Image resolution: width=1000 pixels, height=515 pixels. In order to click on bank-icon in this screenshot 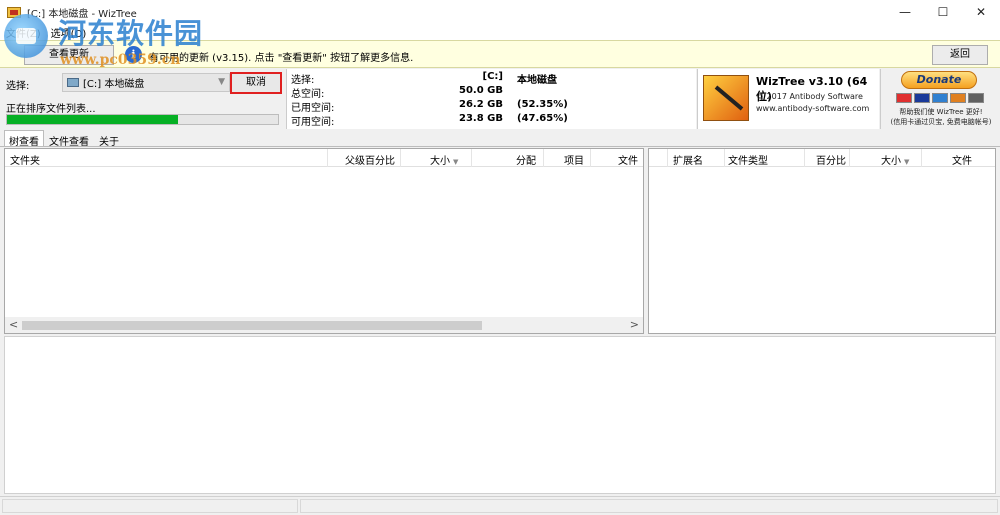, I will do `click(976, 98)`.